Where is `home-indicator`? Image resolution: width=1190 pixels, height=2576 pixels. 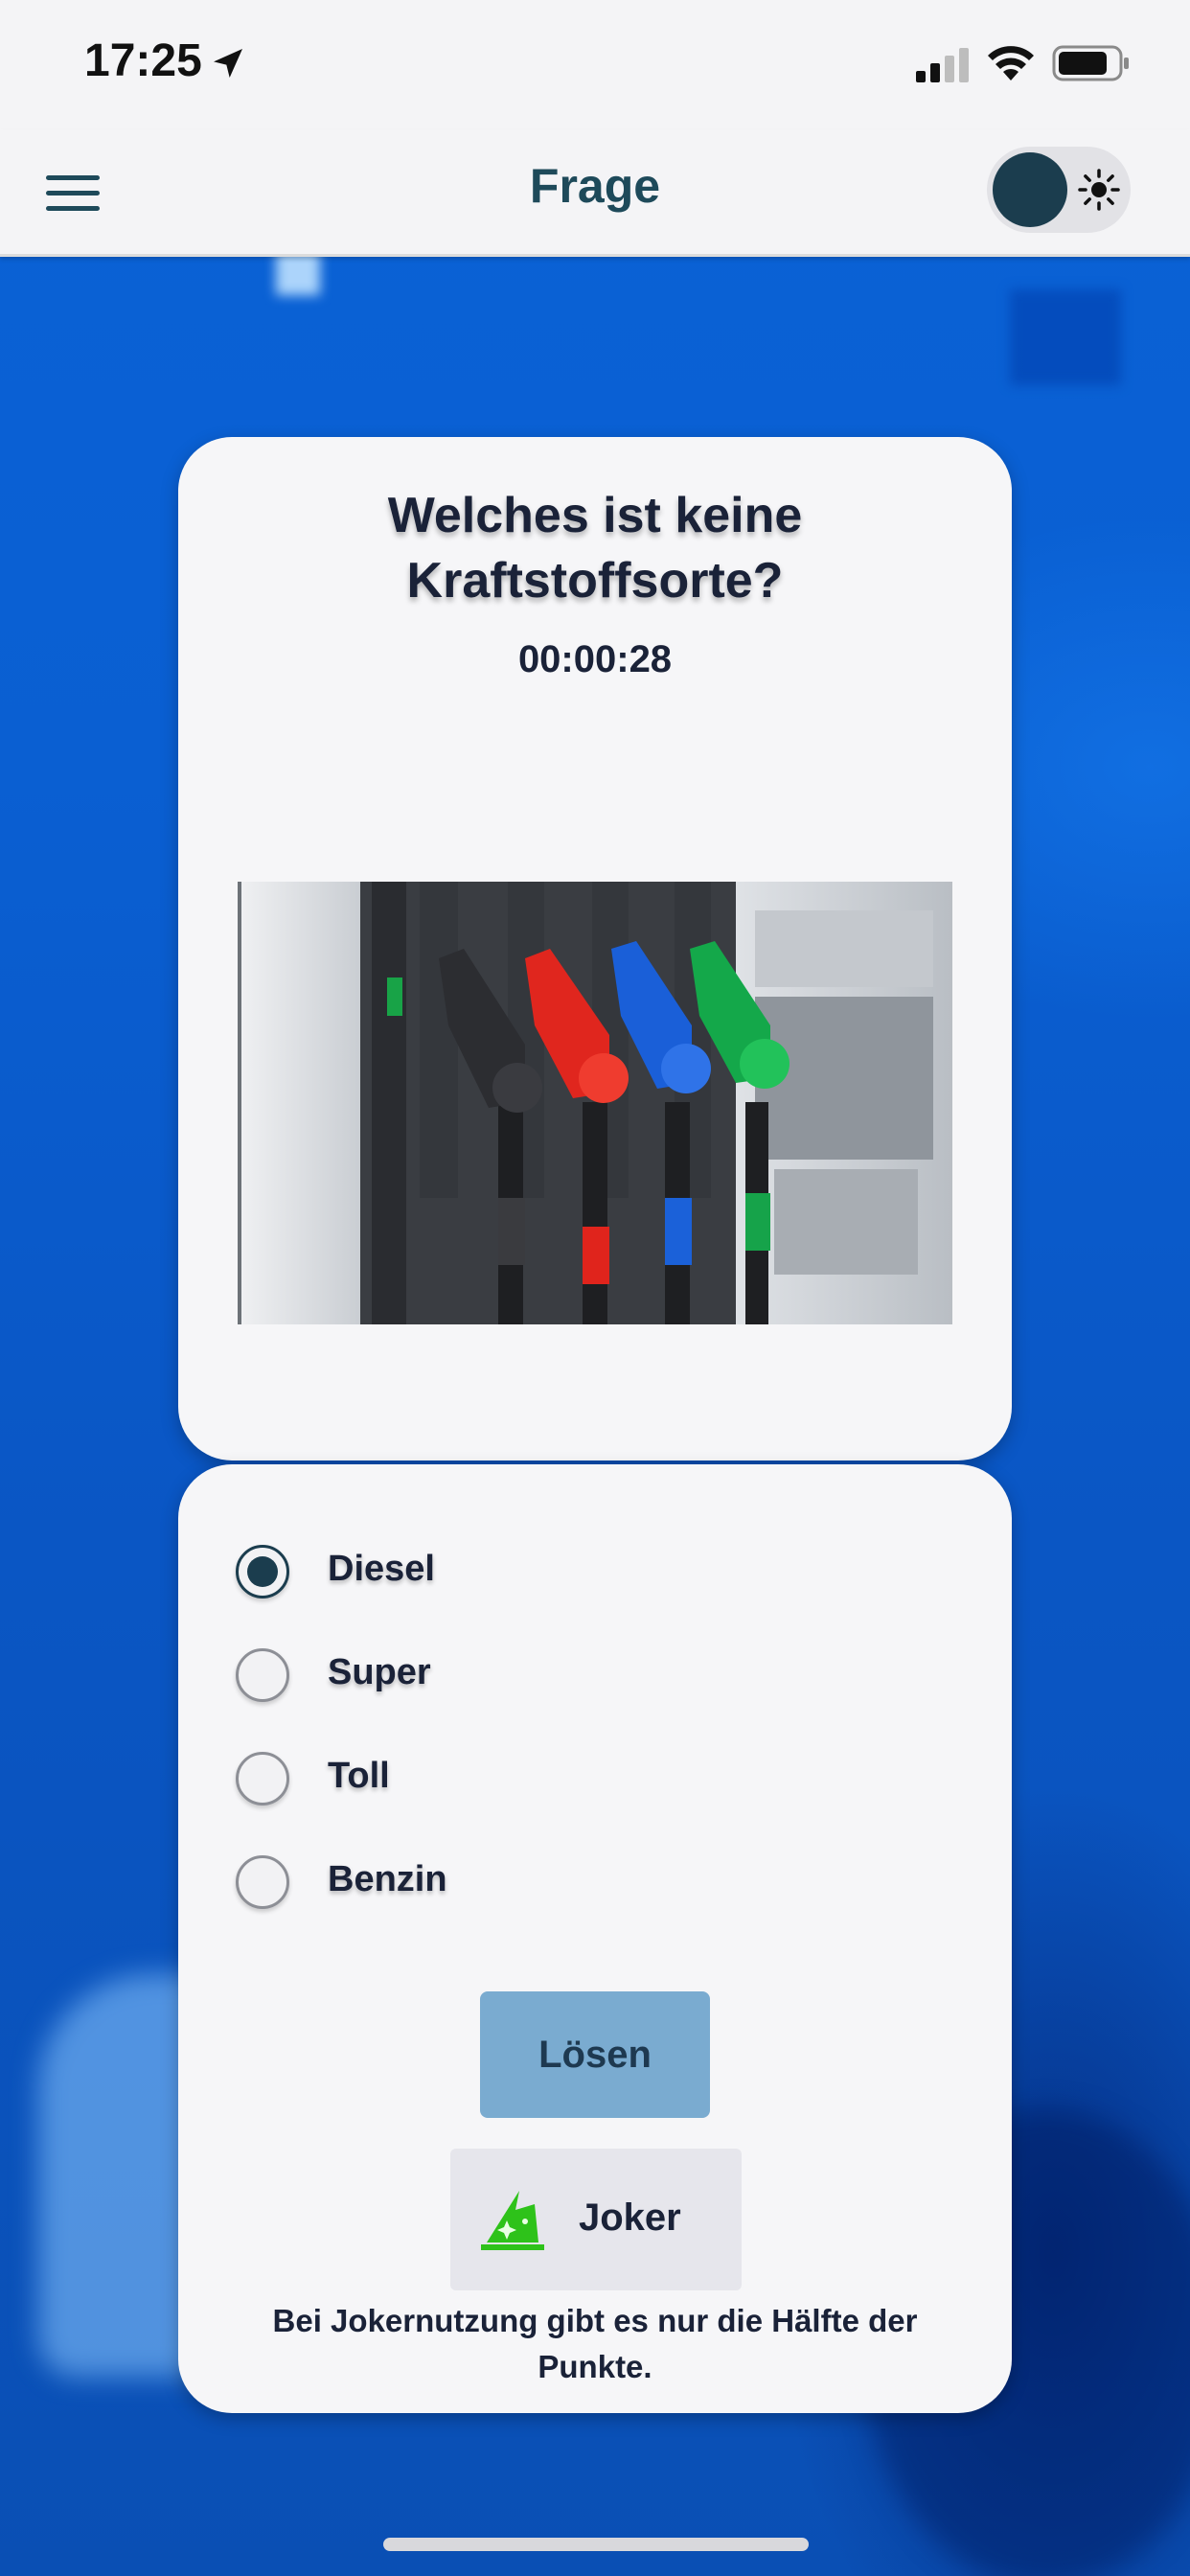 home-indicator is located at coordinates (596, 2544).